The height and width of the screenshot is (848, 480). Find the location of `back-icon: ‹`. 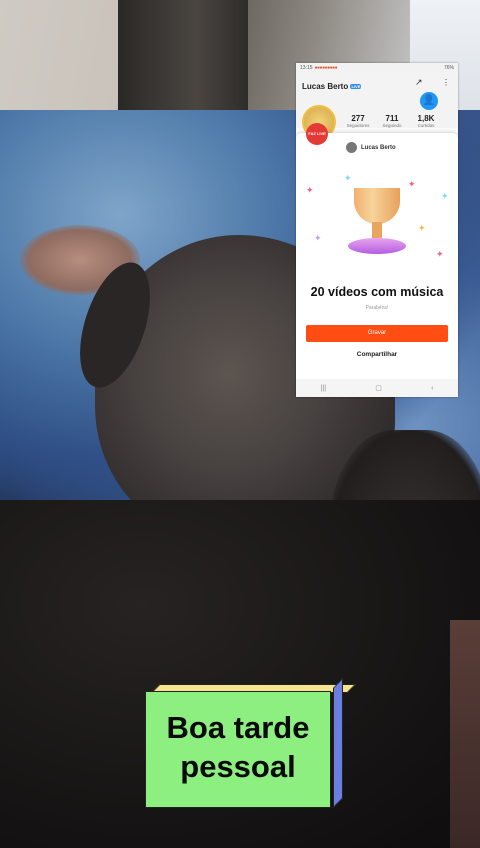

back-icon: ‹ is located at coordinates (432, 388).